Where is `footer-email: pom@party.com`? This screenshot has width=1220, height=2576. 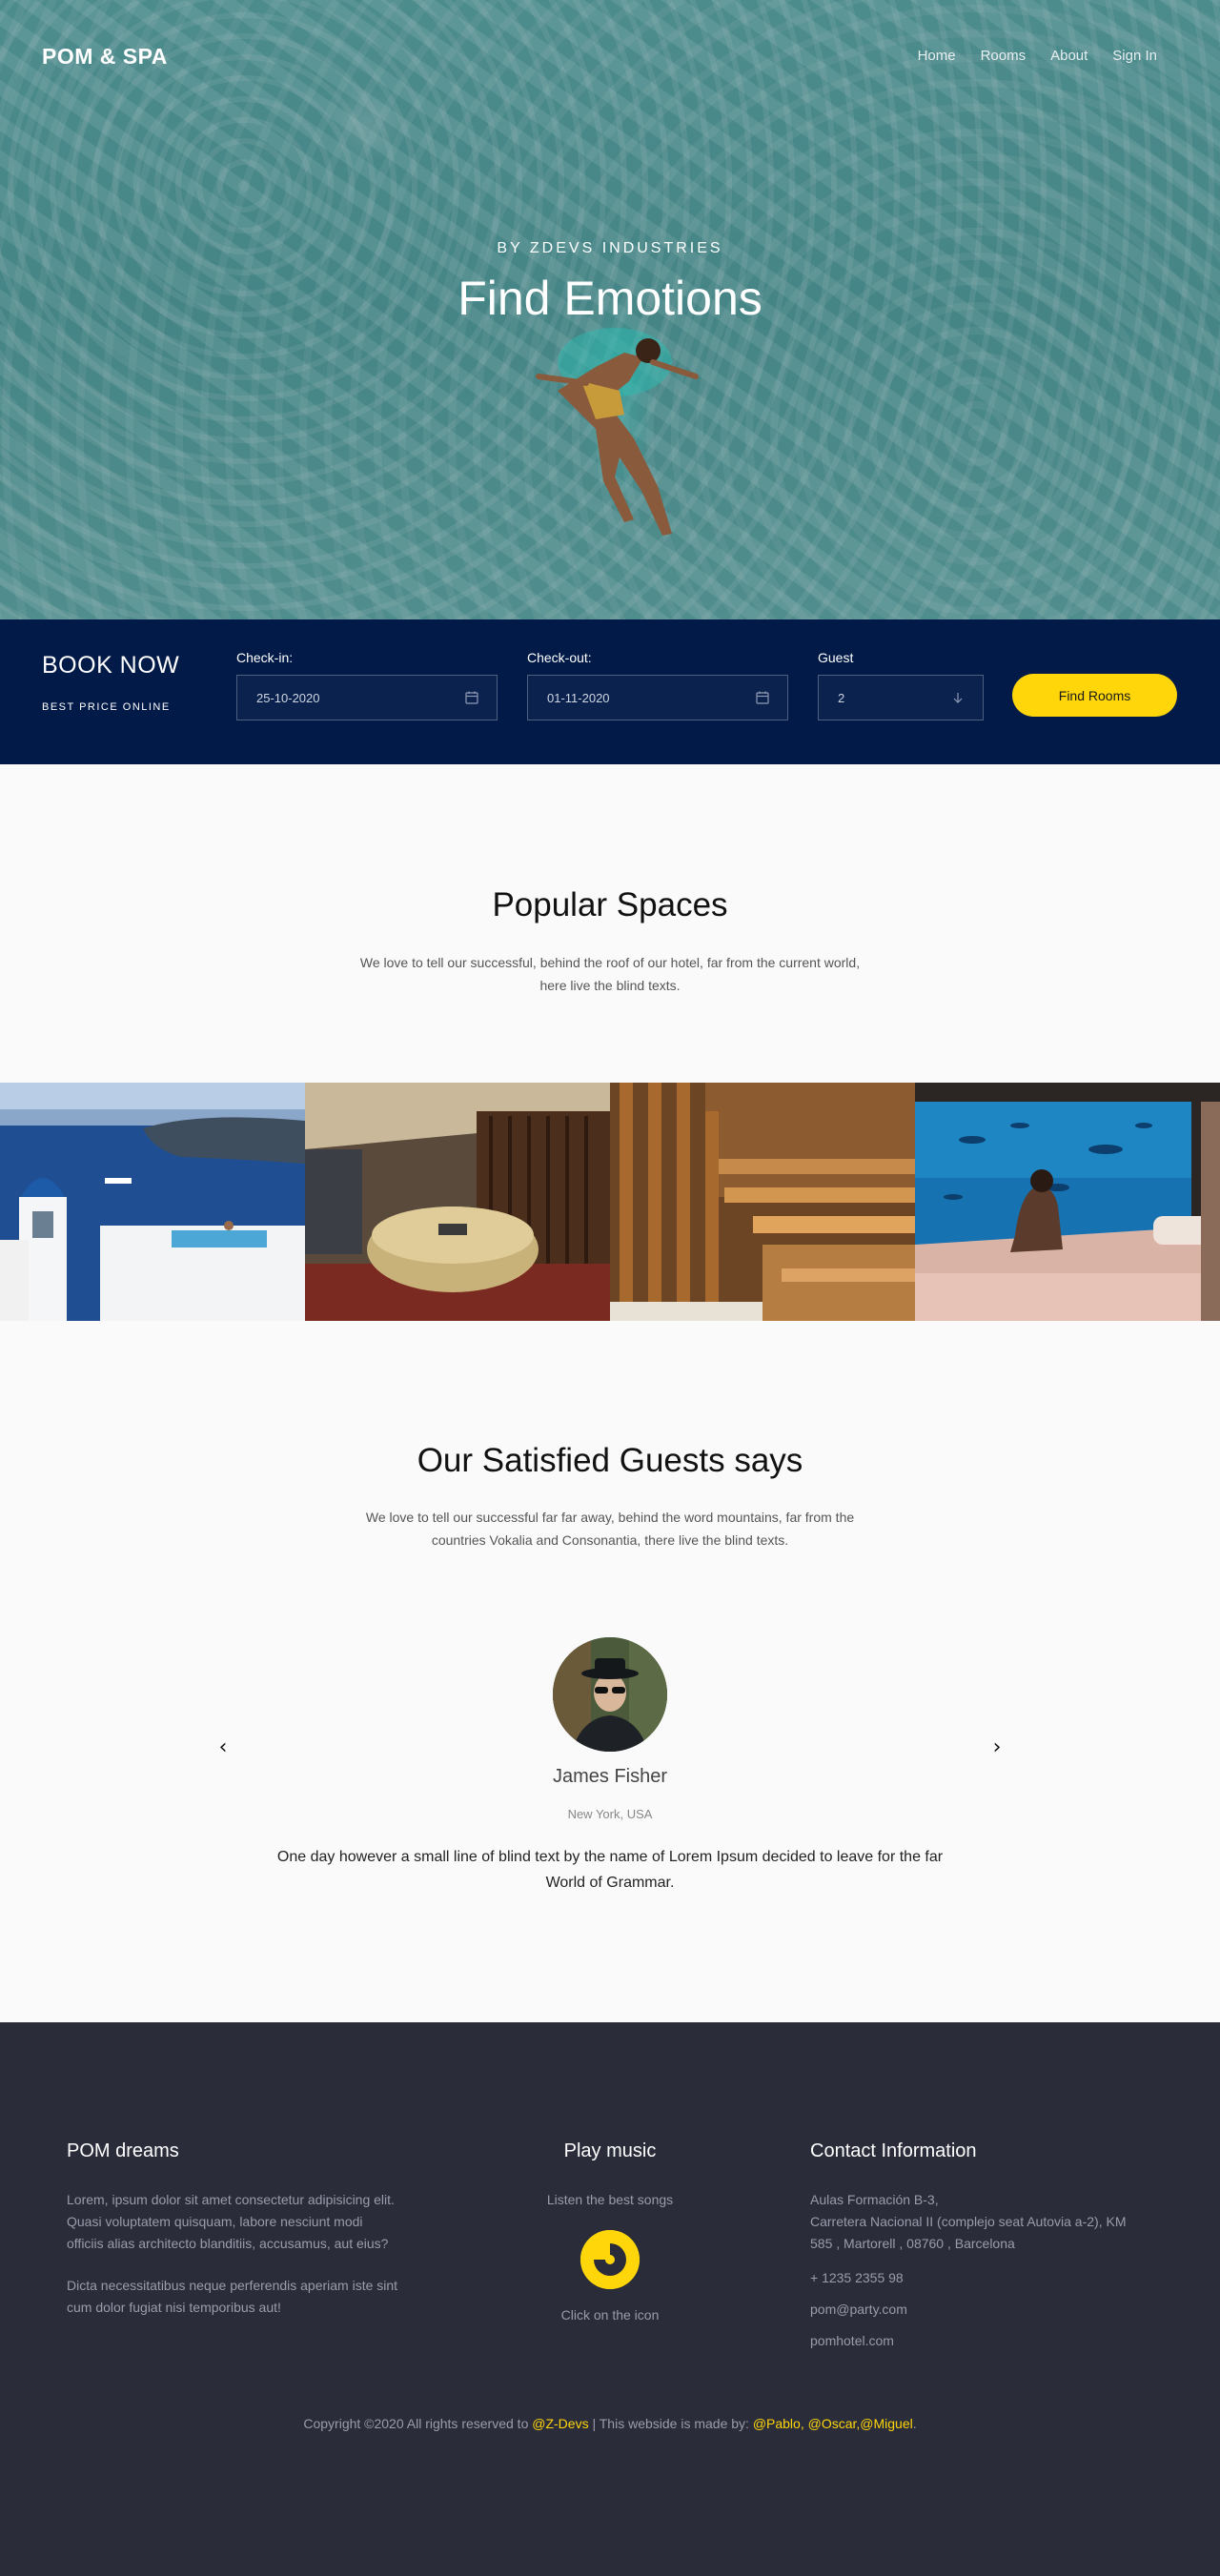 footer-email: pom@party.com is located at coordinates (858, 2310).